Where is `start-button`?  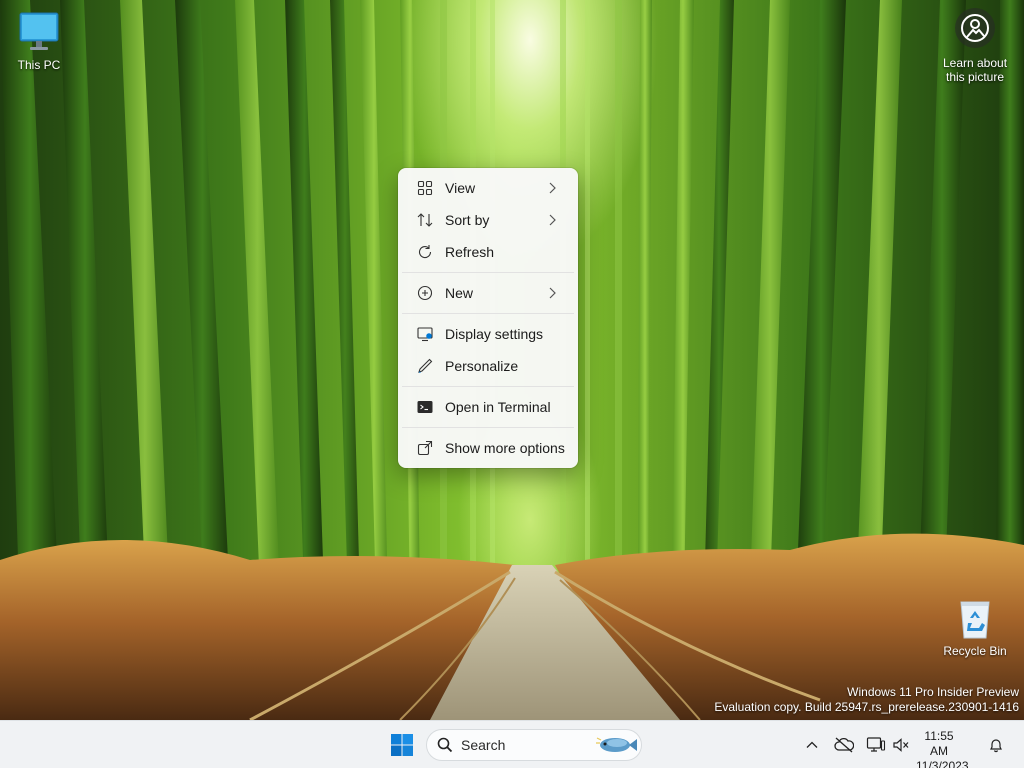 start-button is located at coordinates (402, 745).